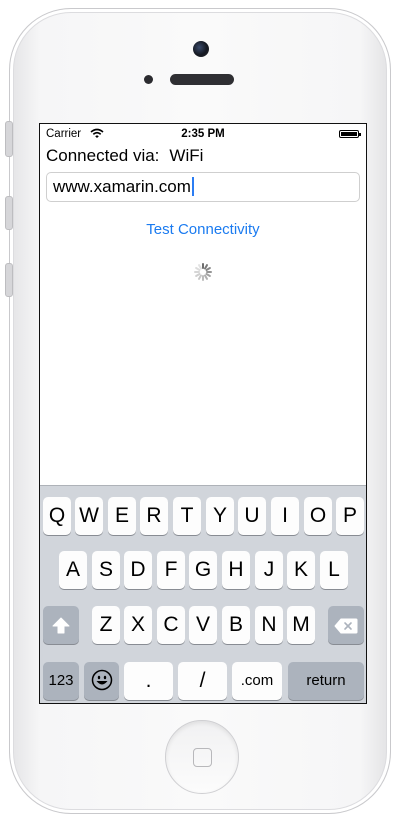 The width and height of the screenshot is (400, 826). What do you see at coordinates (350, 134) in the screenshot?
I see `battery-icon` at bounding box center [350, 134].